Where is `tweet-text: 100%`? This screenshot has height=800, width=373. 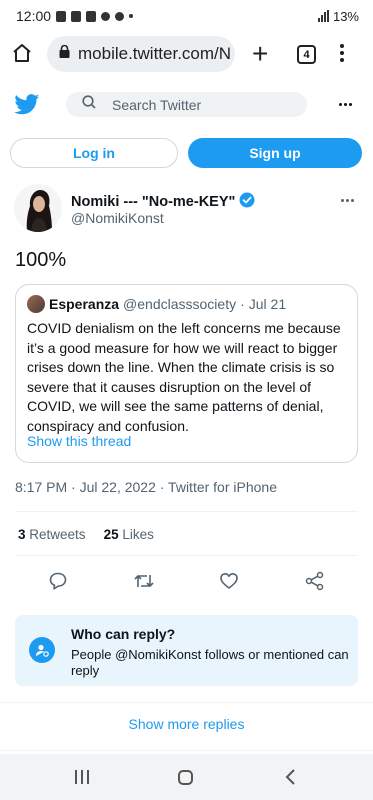 tweet-text: 100% is located at coordinates (41, 260).